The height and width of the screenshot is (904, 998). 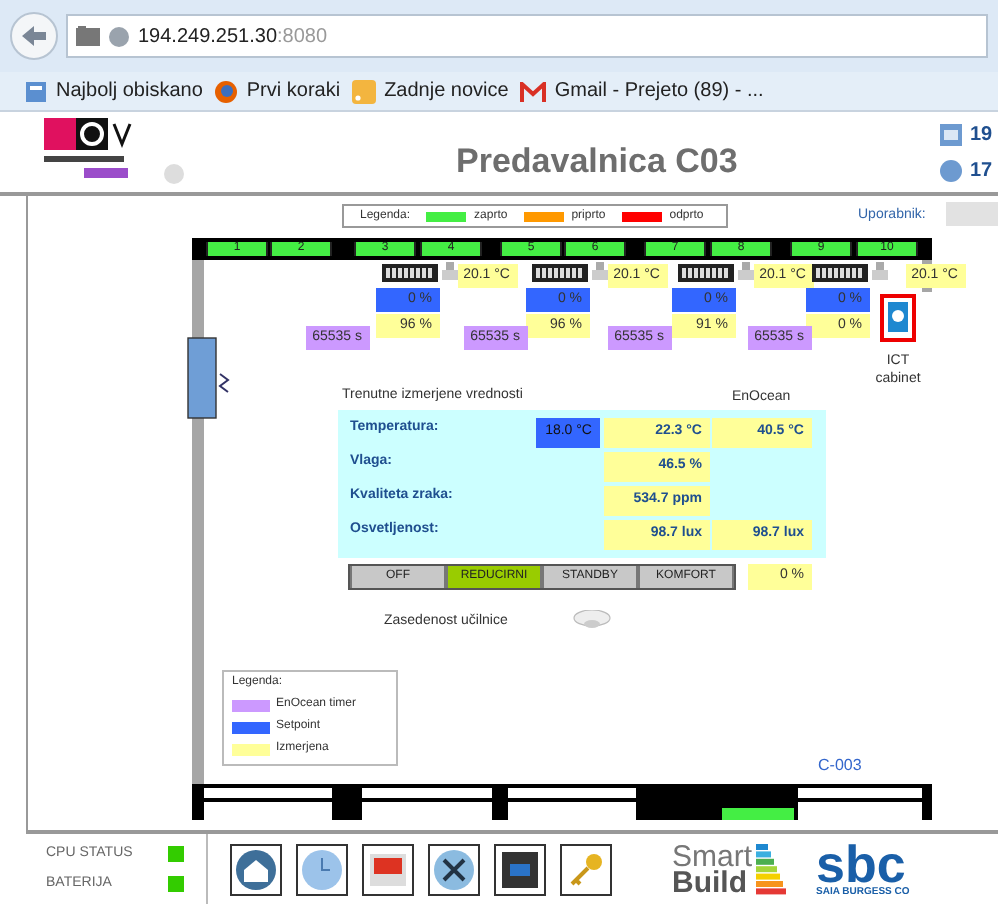 What do you see at coordinates (527, 36) in the screenshot?
I see `address-bar: 194.249.251.30:8080` at bounding box center [527, 36].